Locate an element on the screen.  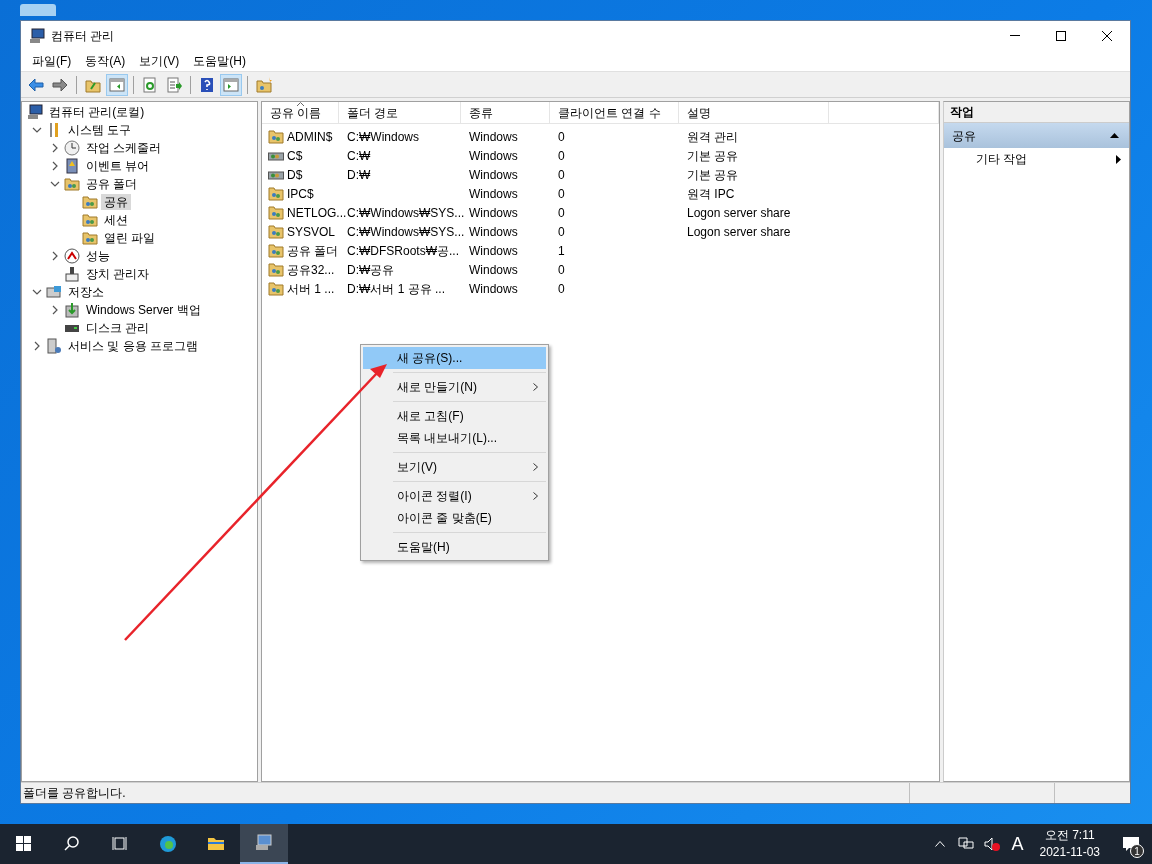
tree-item: 저장소 is located at coordinates (86, 292).